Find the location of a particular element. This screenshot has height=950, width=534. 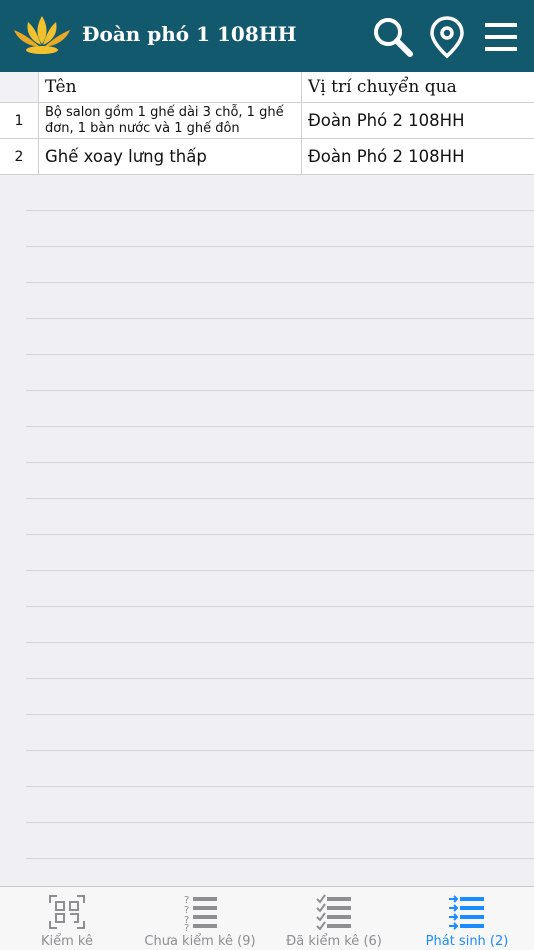

question-list-icon: ? ? ? ? is located at coordinates (200, 913).